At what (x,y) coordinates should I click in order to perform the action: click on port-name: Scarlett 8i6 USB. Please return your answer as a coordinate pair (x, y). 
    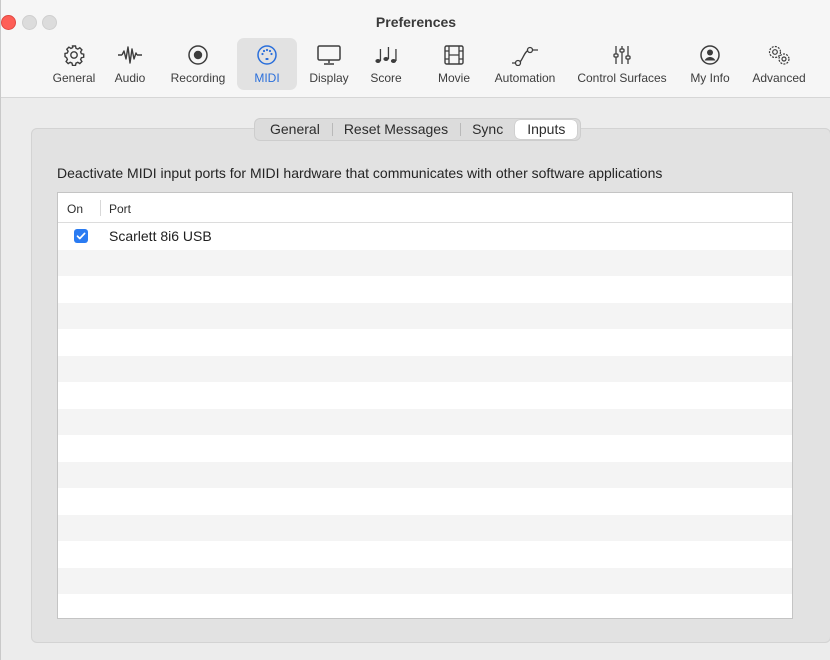
    Looking at the image, I should click on (160, 236).